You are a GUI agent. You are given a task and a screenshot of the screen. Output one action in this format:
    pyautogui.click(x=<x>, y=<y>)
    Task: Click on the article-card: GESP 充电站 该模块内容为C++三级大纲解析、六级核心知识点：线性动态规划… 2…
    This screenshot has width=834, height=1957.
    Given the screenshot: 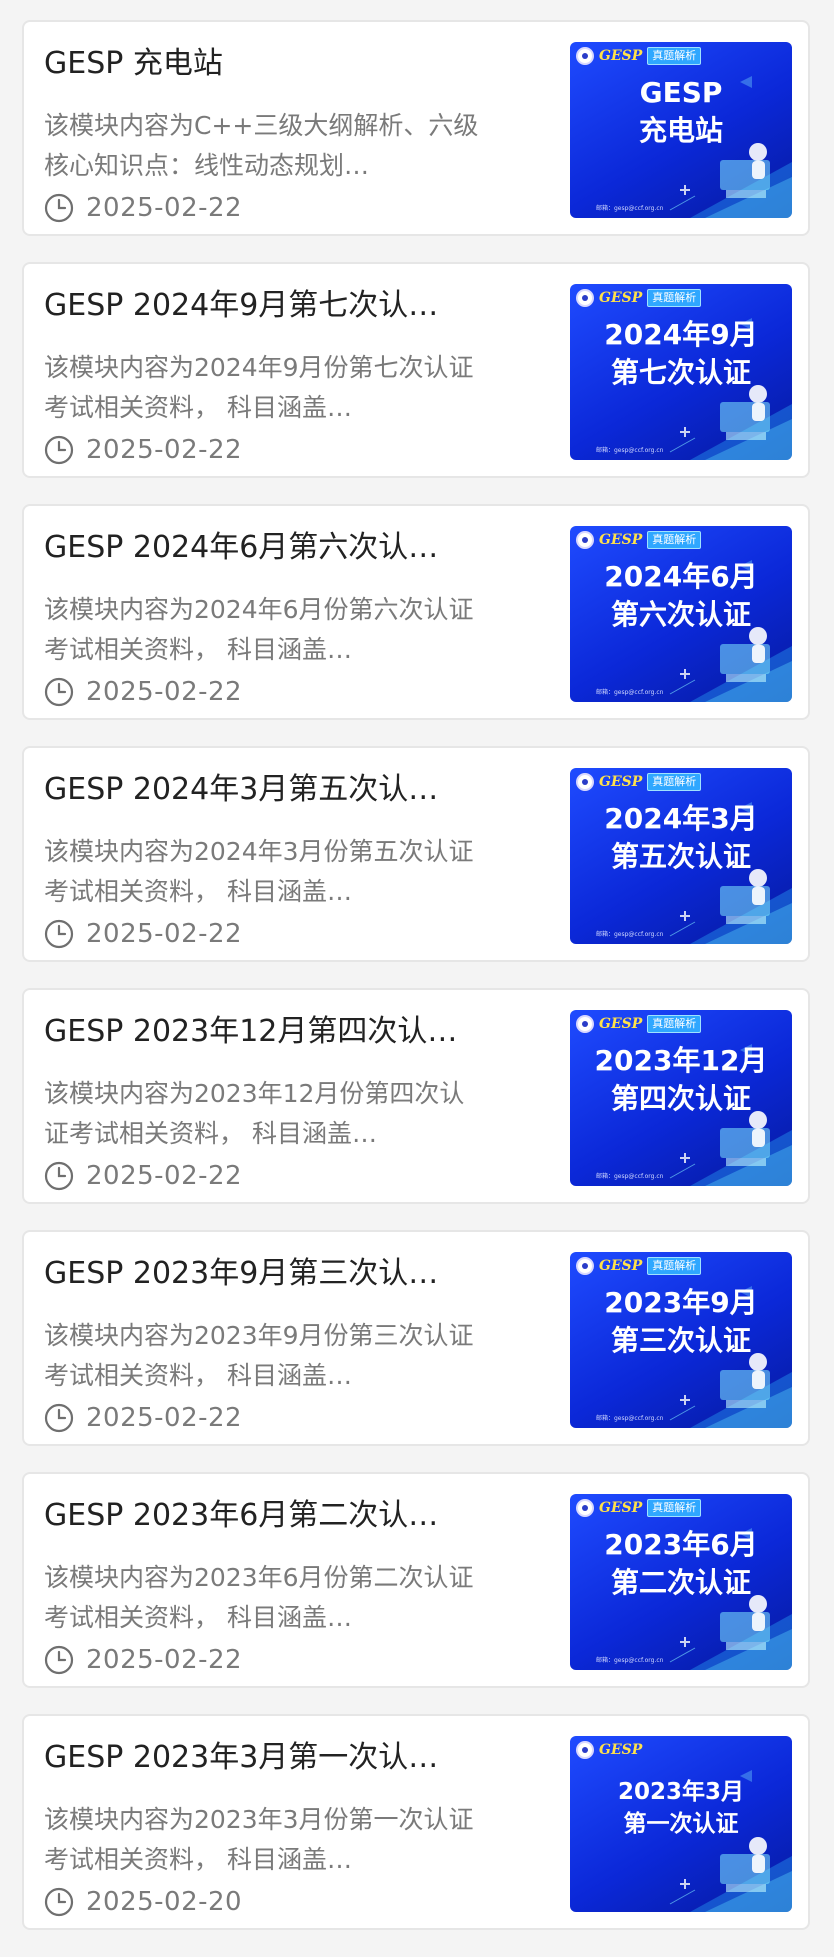 What is the action you would take?
    pyautogui.click(x=416, y=128)
    